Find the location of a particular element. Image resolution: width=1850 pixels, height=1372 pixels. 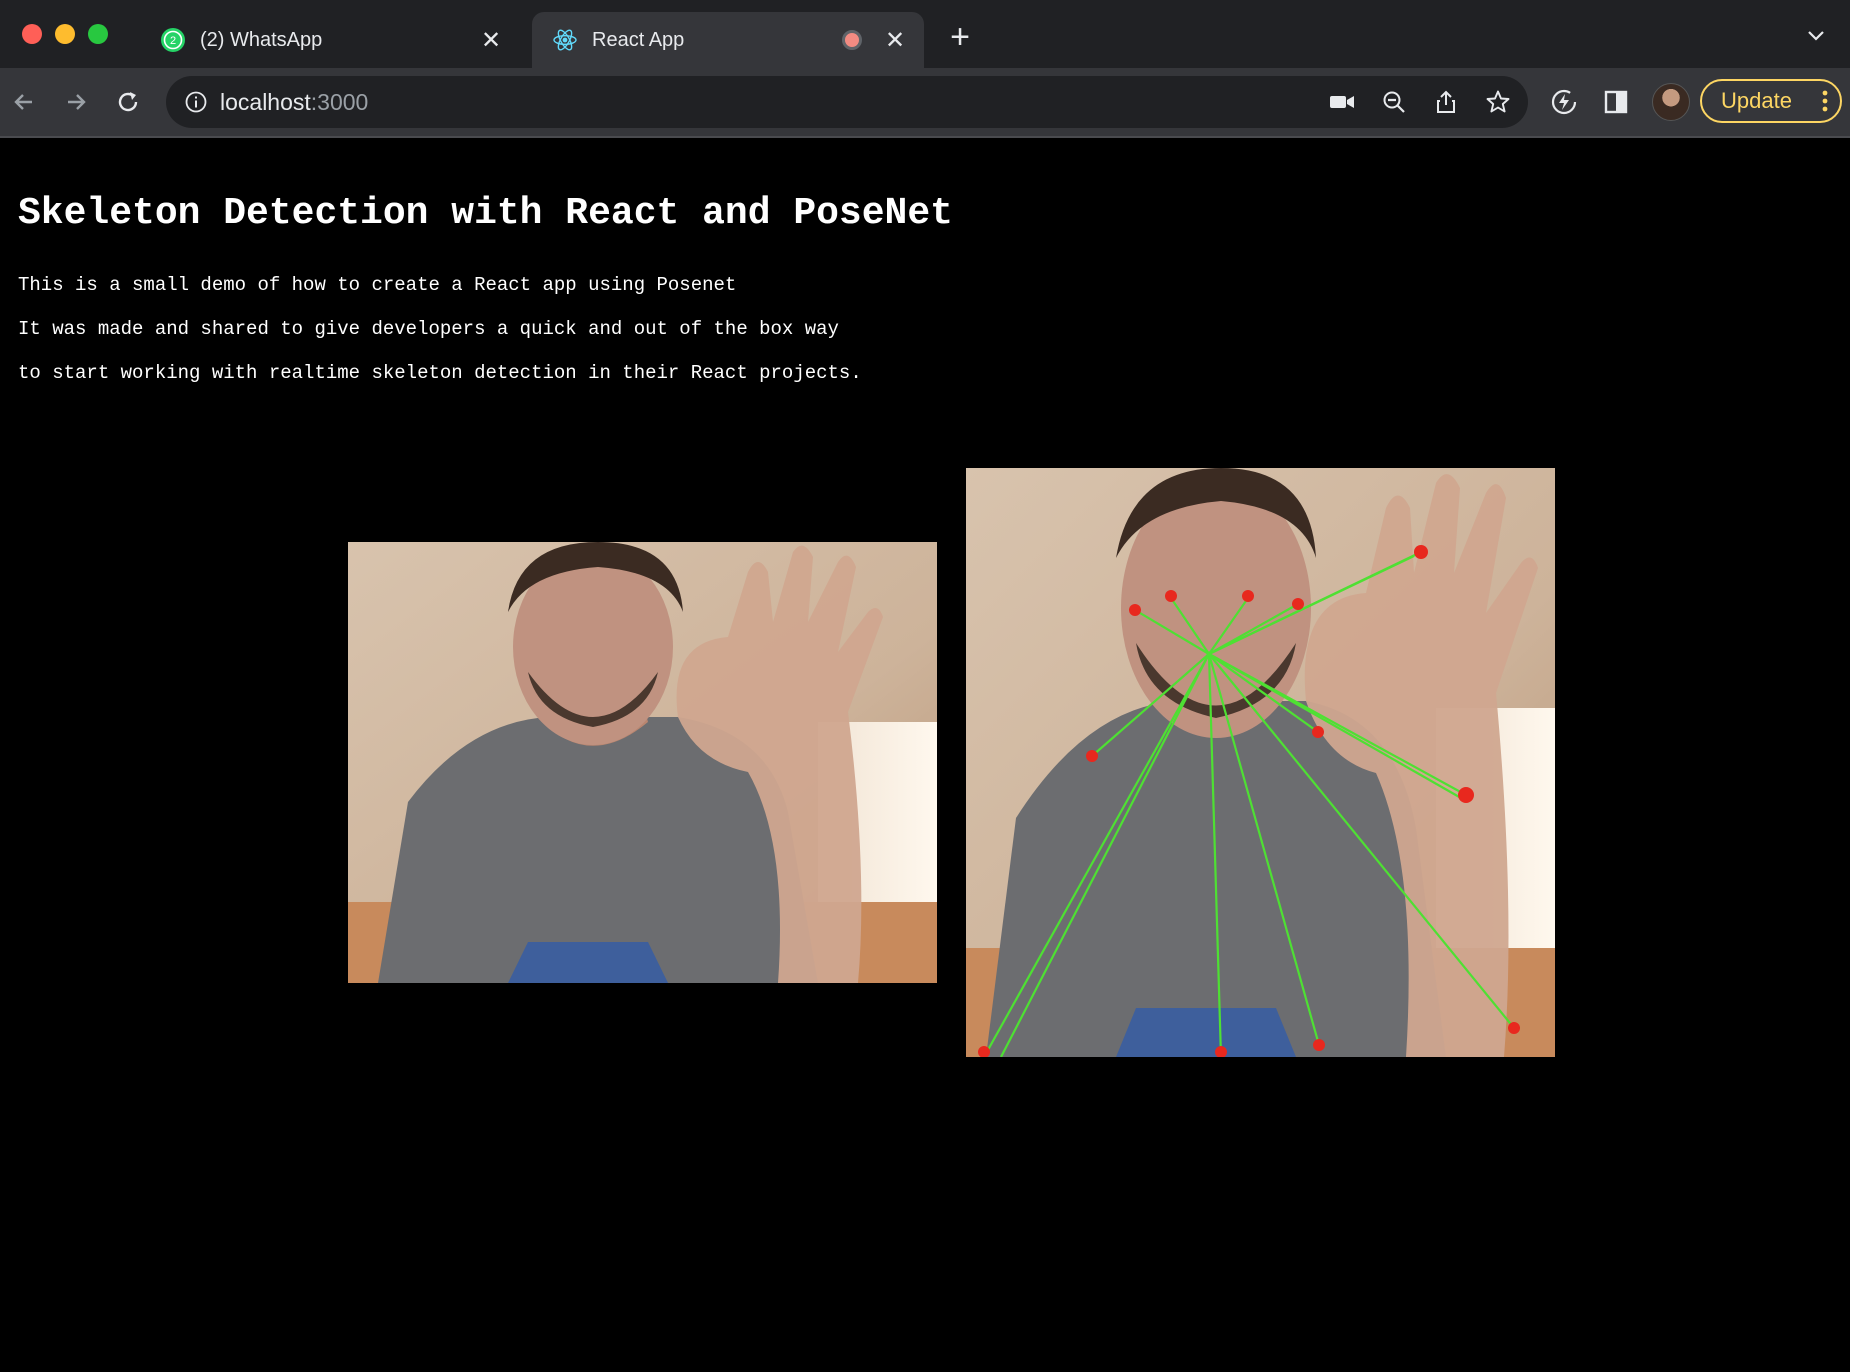

window-close-button is located at coordinates (32, 34).